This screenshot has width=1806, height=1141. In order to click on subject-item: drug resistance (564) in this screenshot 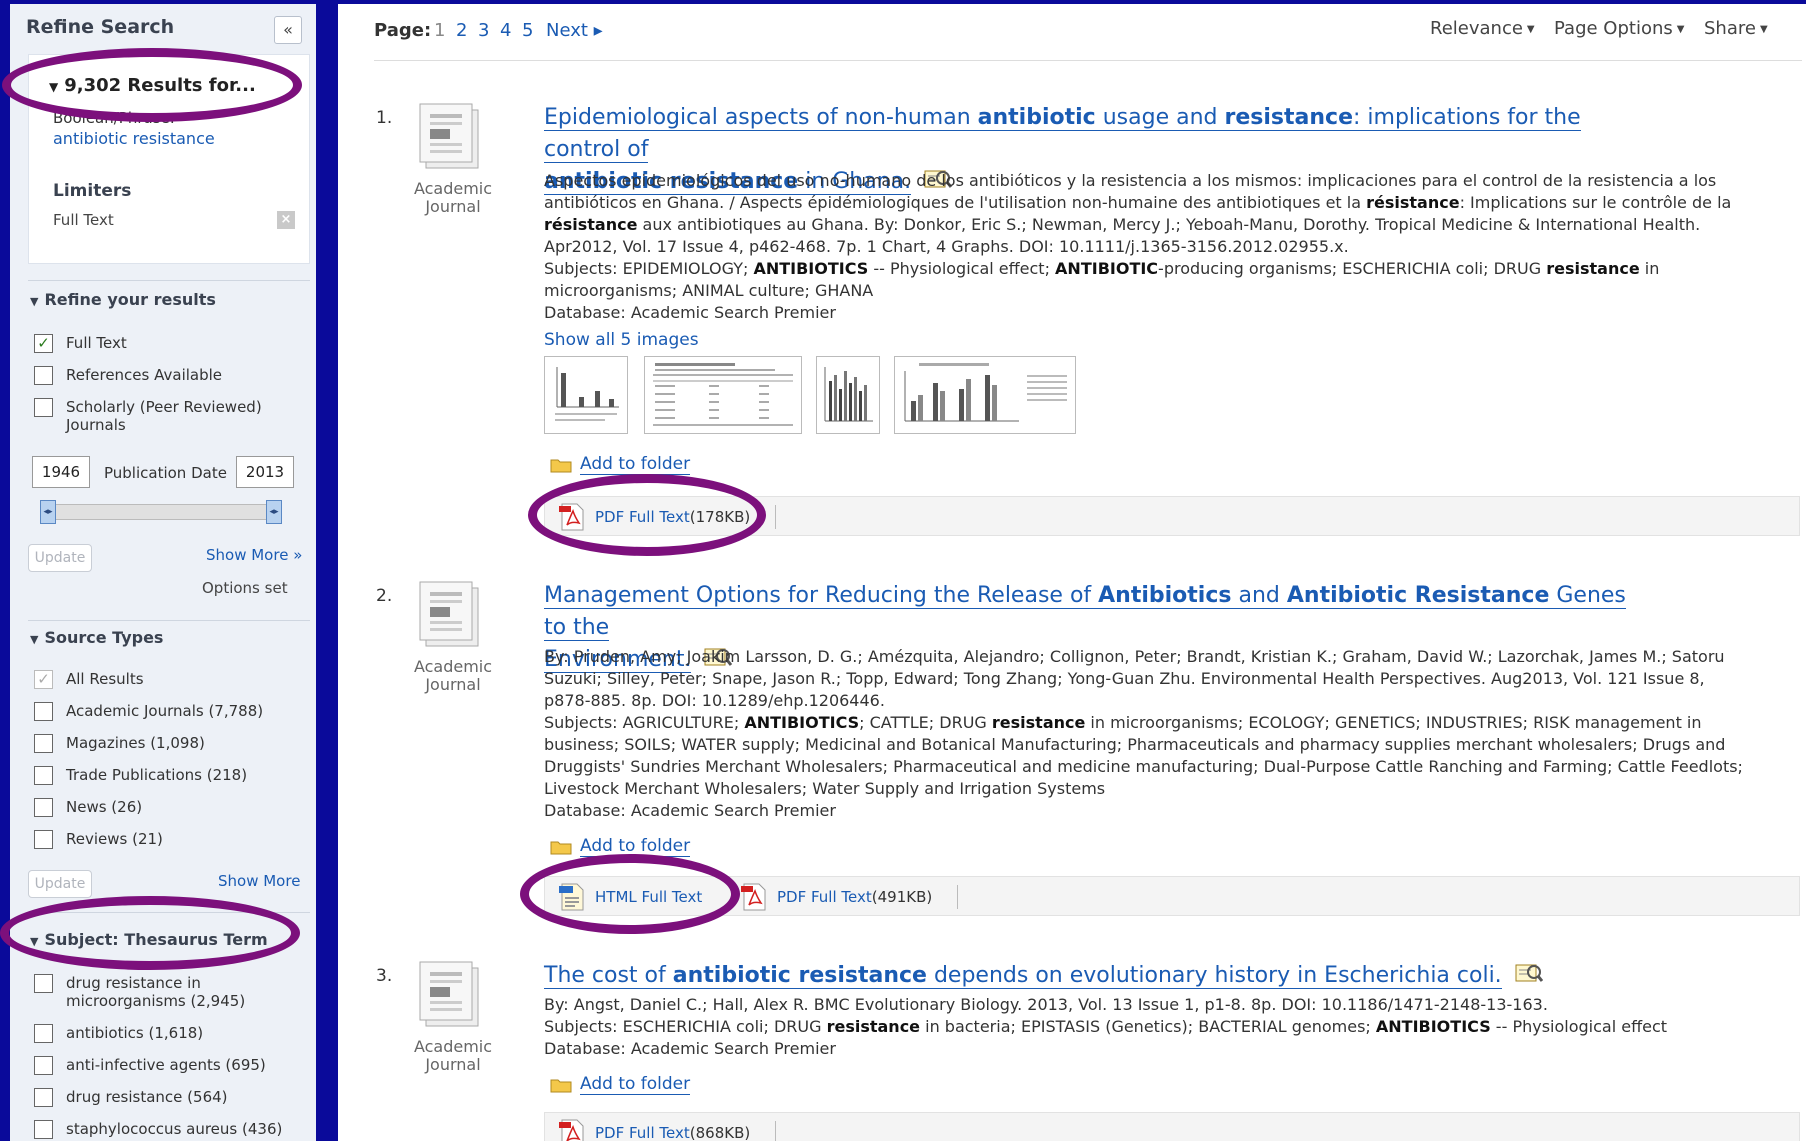, I will do `click(131, 1097)`.